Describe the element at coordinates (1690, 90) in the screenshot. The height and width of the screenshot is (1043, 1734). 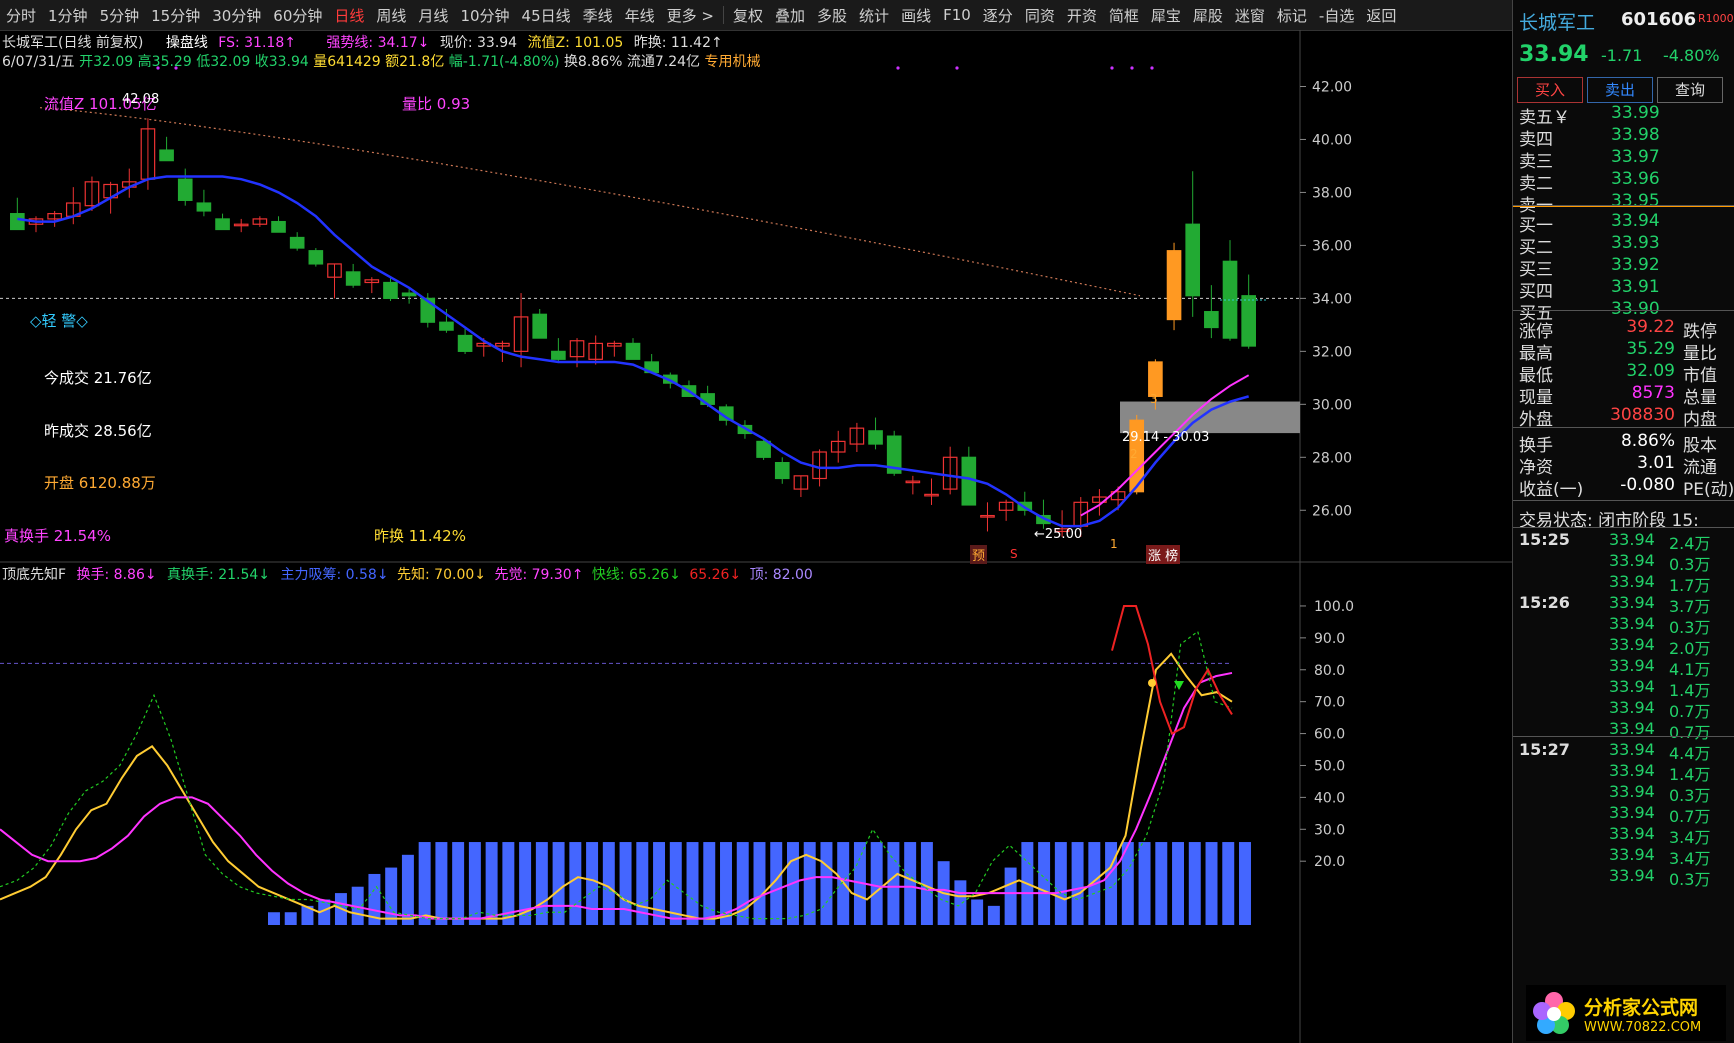
I see `query-button: 查询` at that location.